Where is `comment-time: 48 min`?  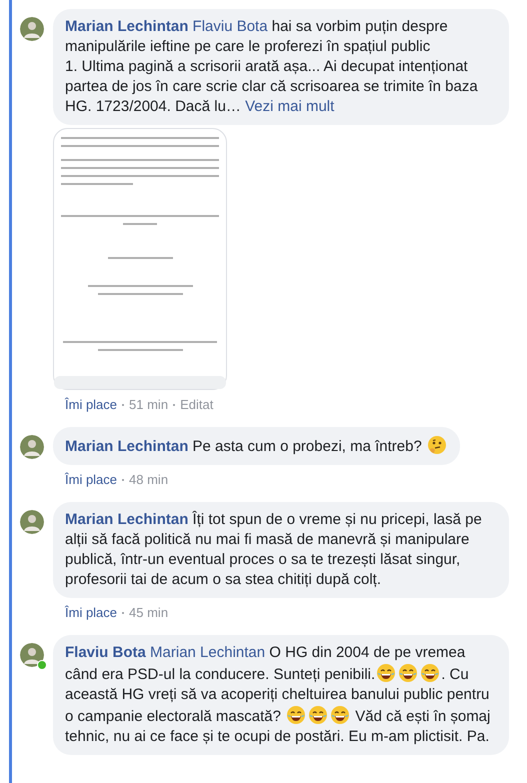 comment-time: 48 min is located at coordinates (148, 480).